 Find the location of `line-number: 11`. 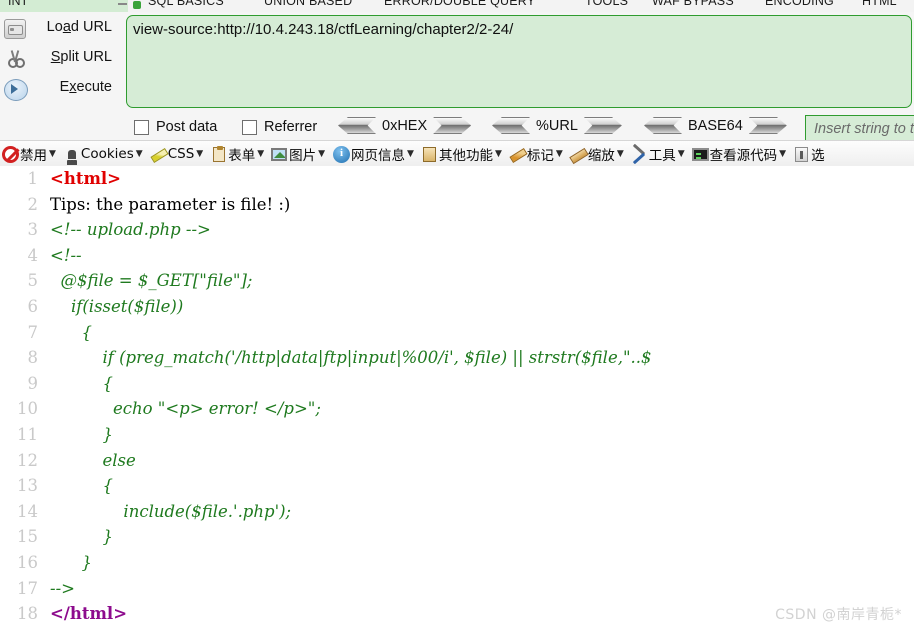

line-number: 11 is located at coordinates (27, 434).